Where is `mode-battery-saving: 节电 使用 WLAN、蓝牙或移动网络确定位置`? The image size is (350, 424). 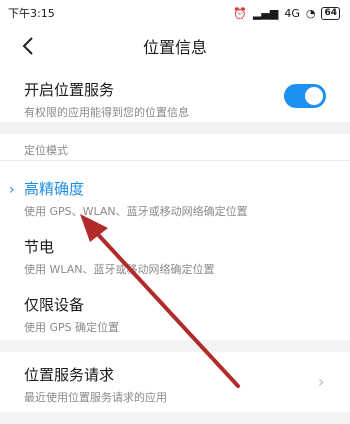
mode-battery-saving: 节电 使用 WLAN、蓝牙或移动网络确定位置 is located at coordinates (175, 254).